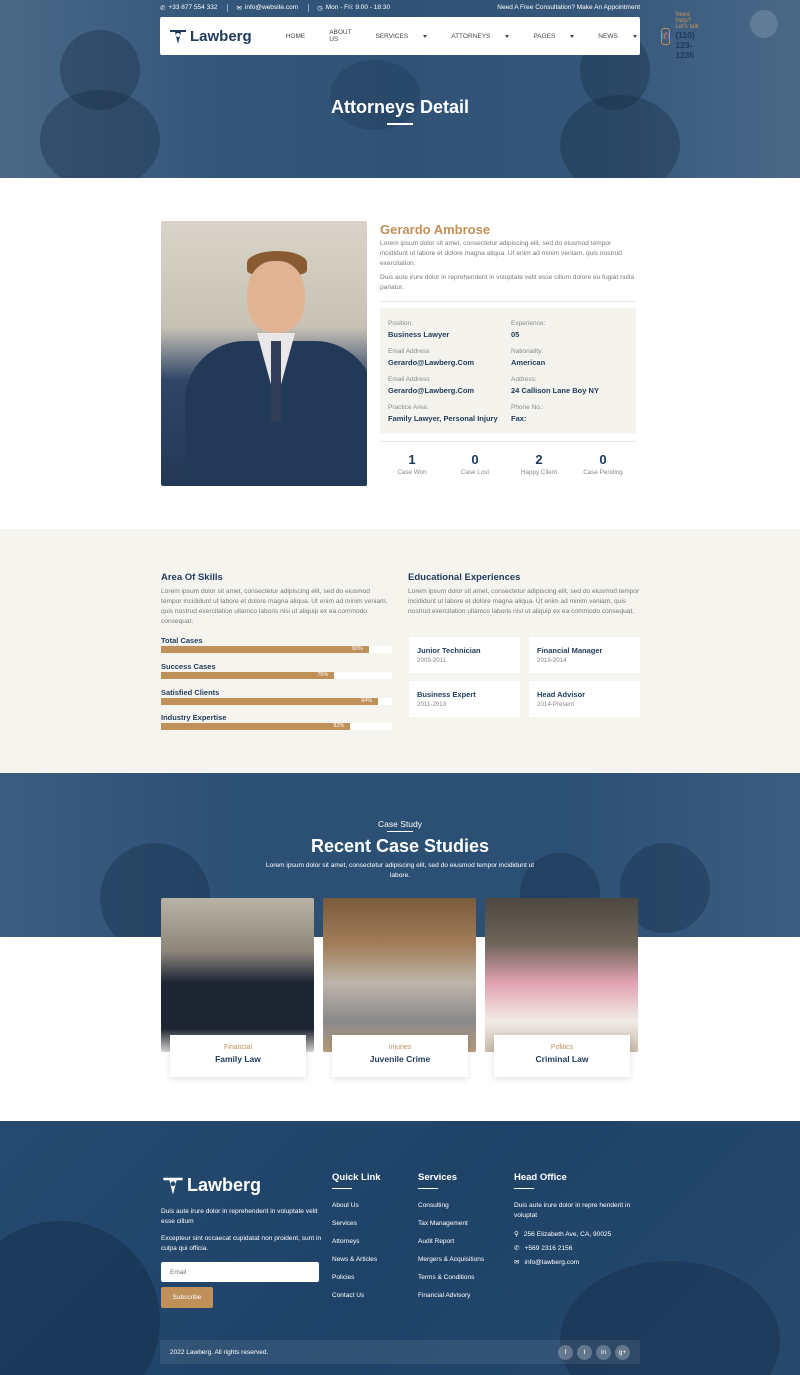  I want to click on footer-quick-link: Services, so click(344, 1223).